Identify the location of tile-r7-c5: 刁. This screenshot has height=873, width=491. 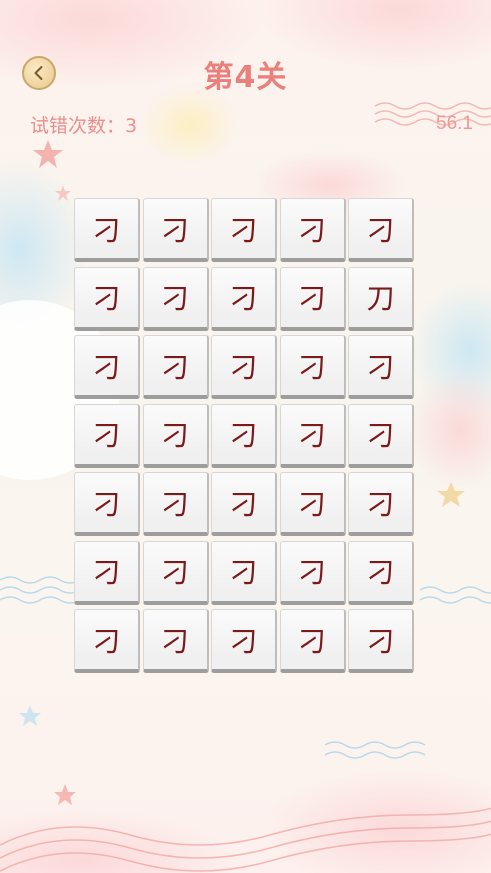
(381, 641).